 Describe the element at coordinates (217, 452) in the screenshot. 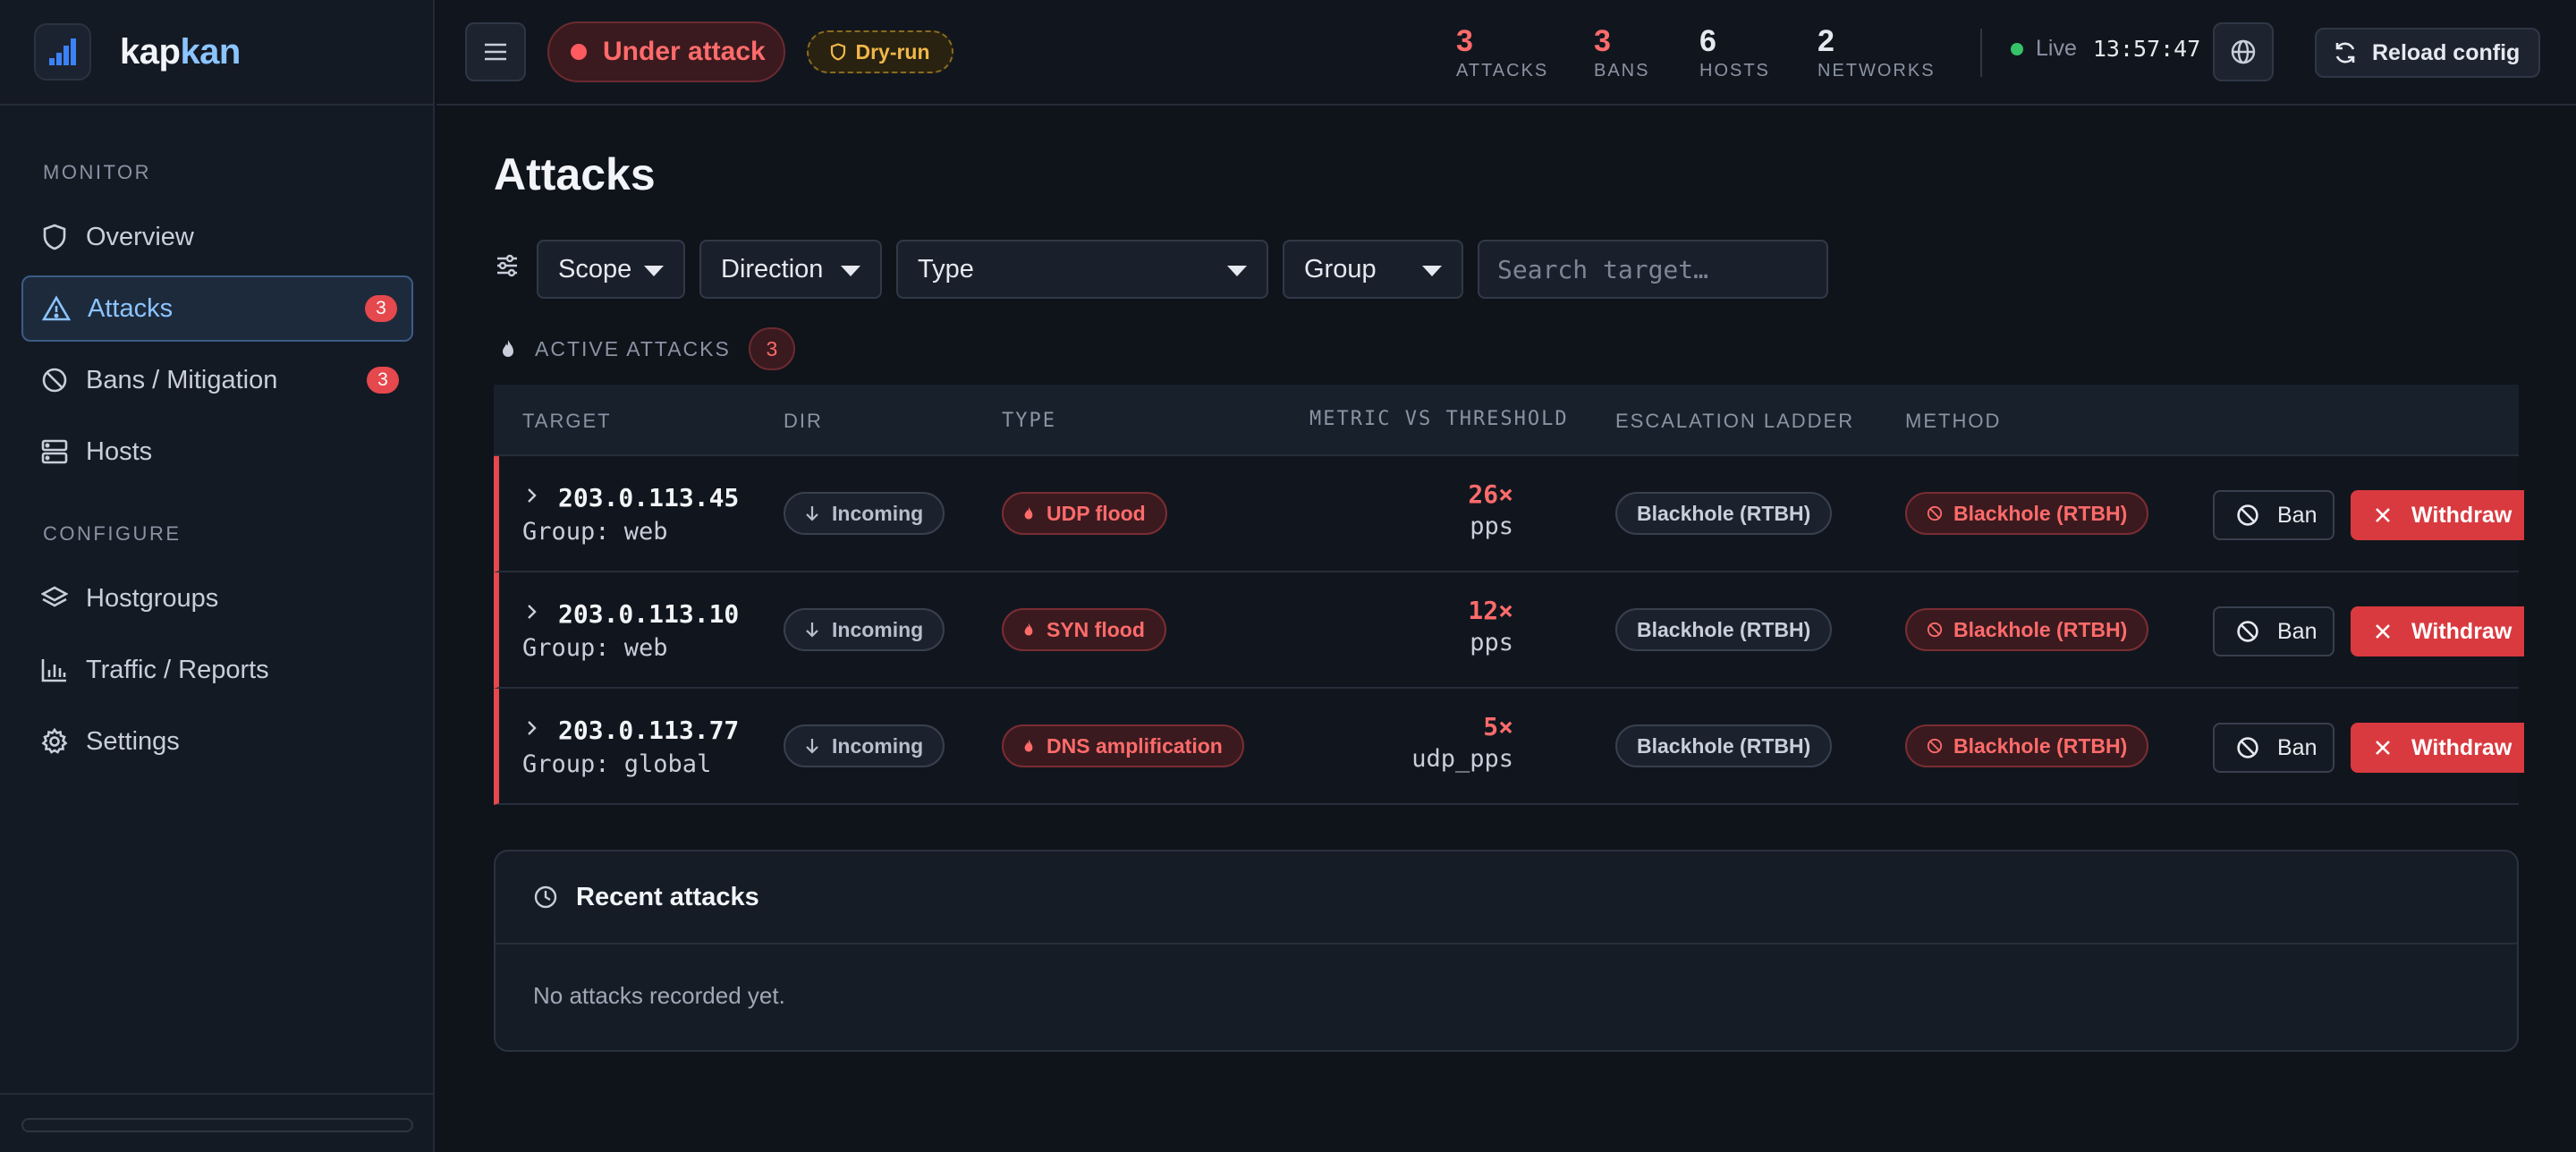

I see `sidebar-item-hosts: Hosts` at that location.